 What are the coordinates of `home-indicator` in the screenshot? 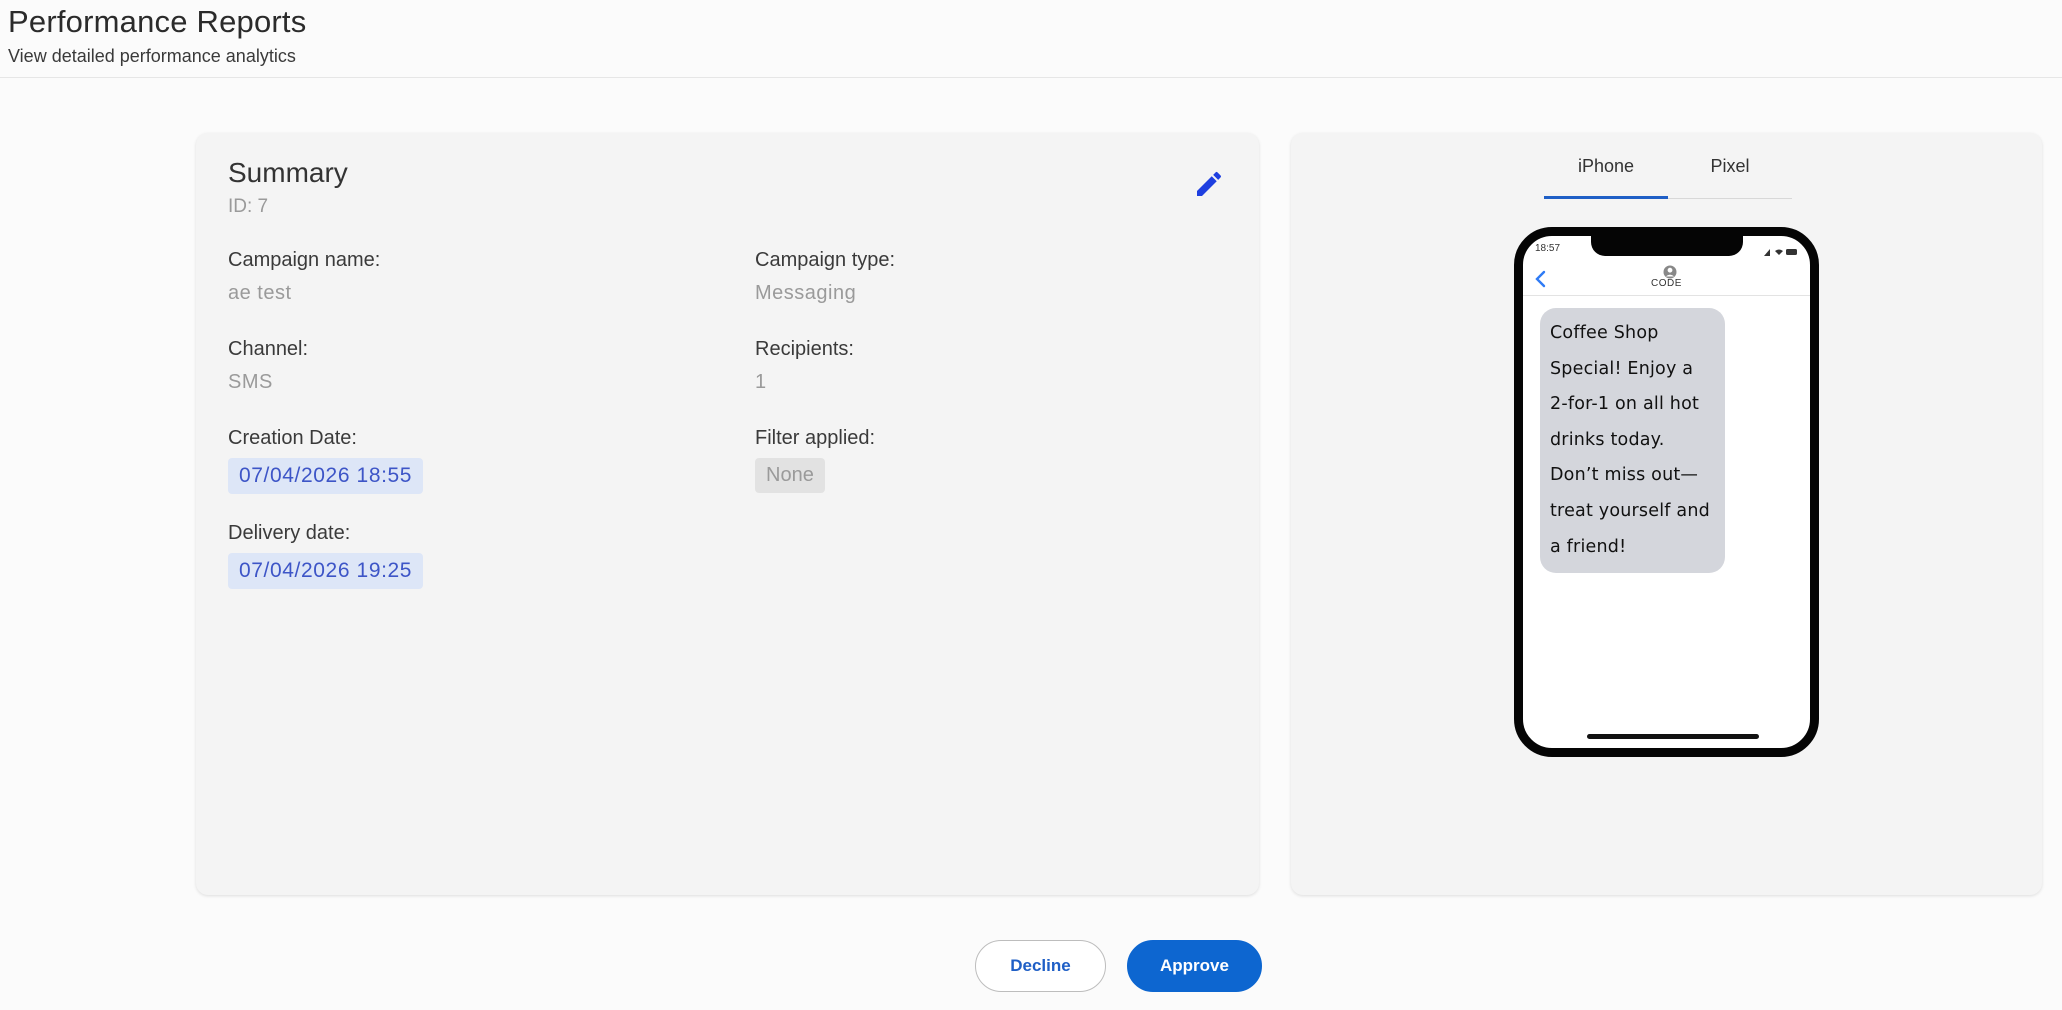 It's located at (1673, 736).